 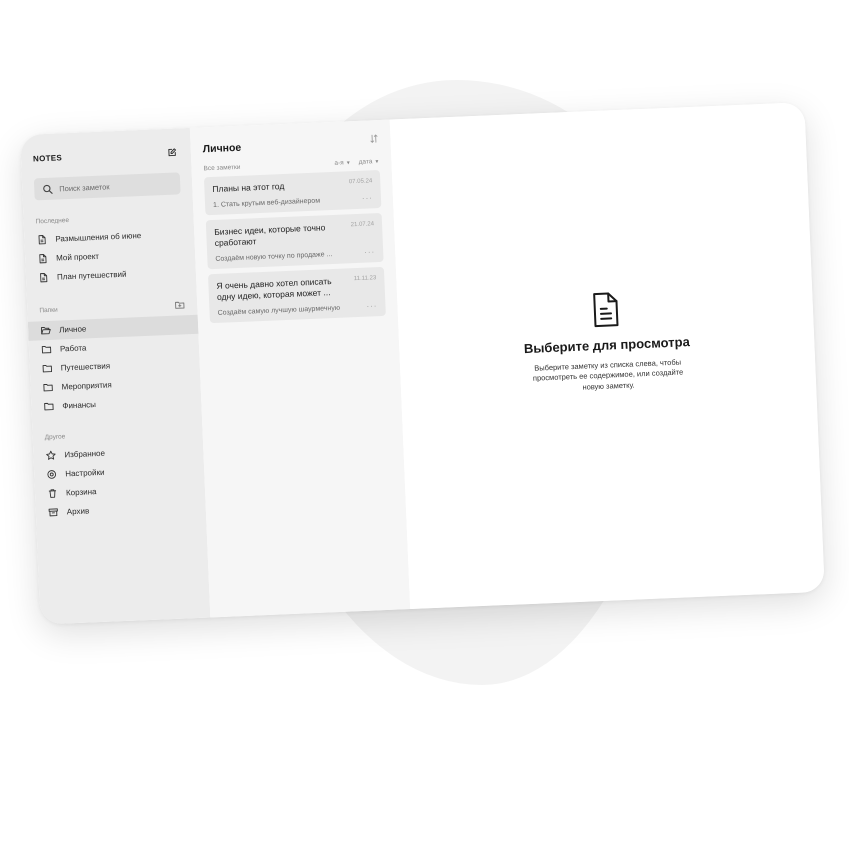 What do you see at coordinates (342, 162) in the screenshot?
I see `sort-alpha-button: а-я ▼` at bounding box center [342, 162].